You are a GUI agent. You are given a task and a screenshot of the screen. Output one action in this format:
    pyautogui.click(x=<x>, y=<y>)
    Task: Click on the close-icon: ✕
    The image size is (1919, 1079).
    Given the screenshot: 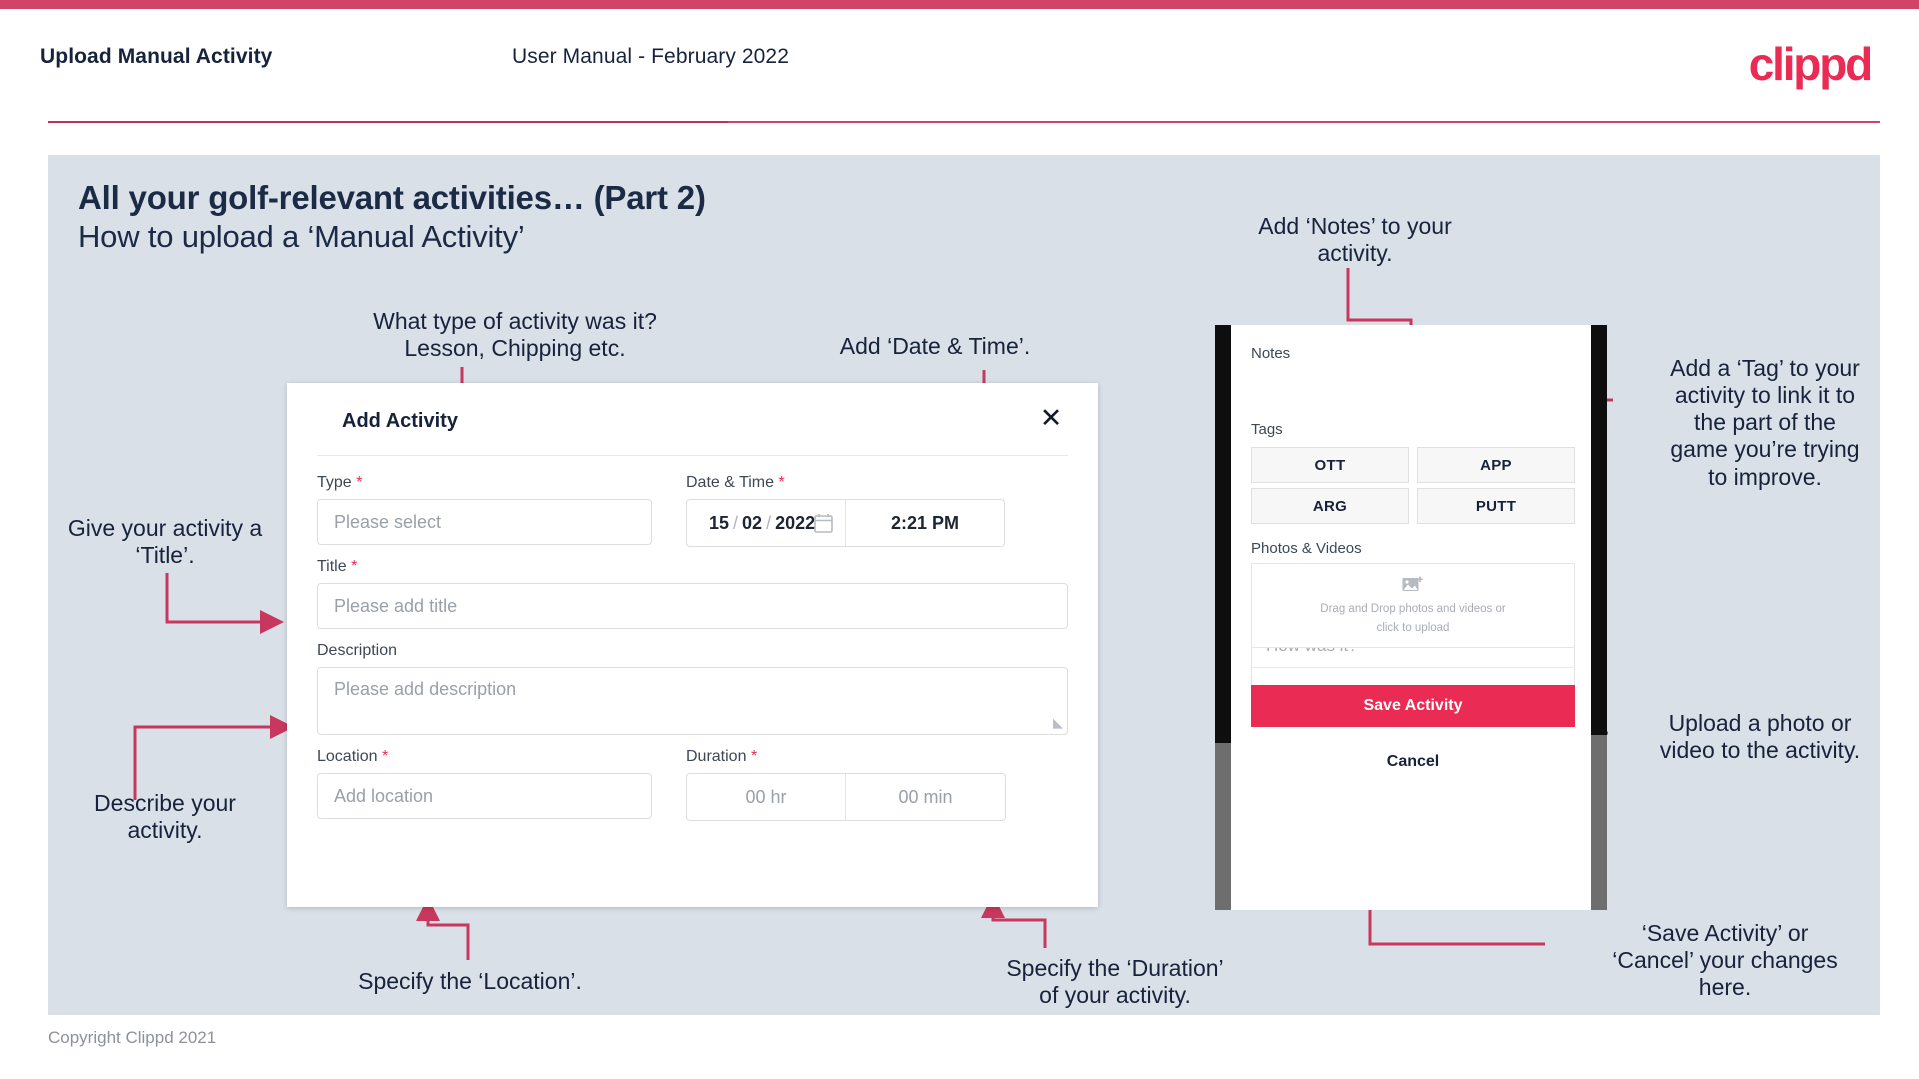 What is the action you would take?
    pyautogui.click(x=1051, y=418)
    